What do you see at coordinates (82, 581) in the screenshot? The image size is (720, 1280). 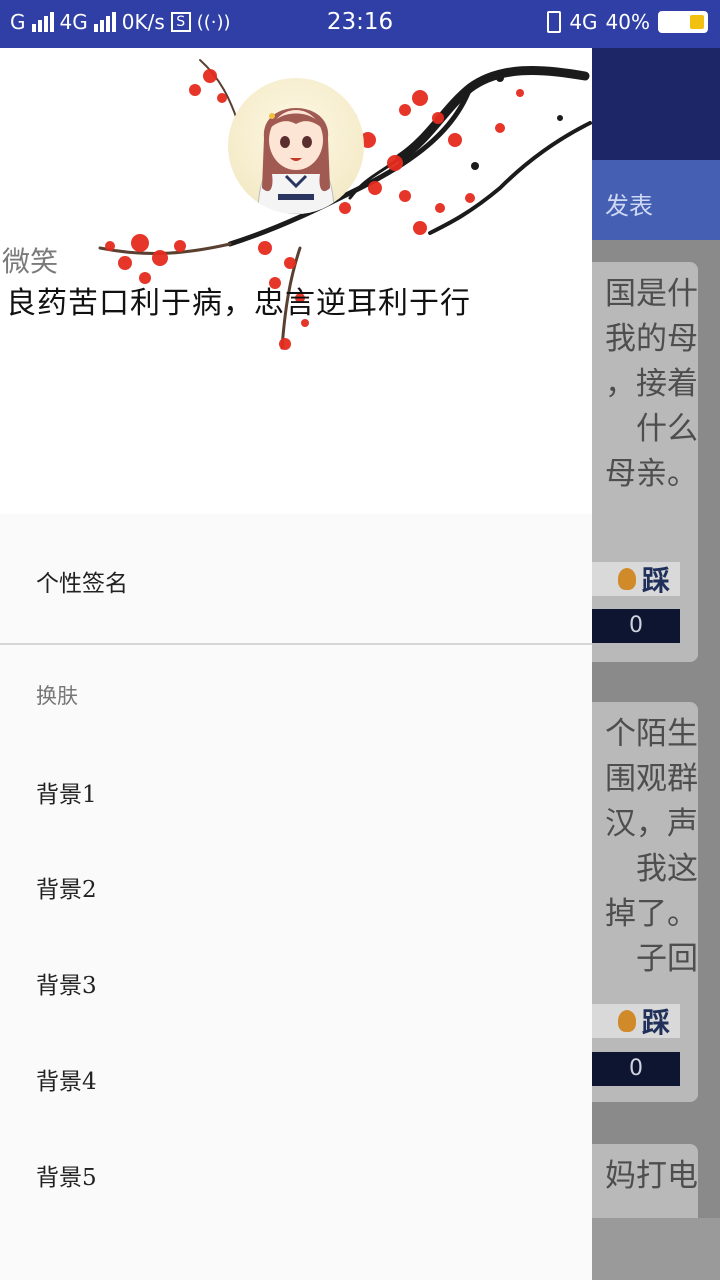 I see `menu-item-signature: 个性签名` at bounding box center [82, 581].